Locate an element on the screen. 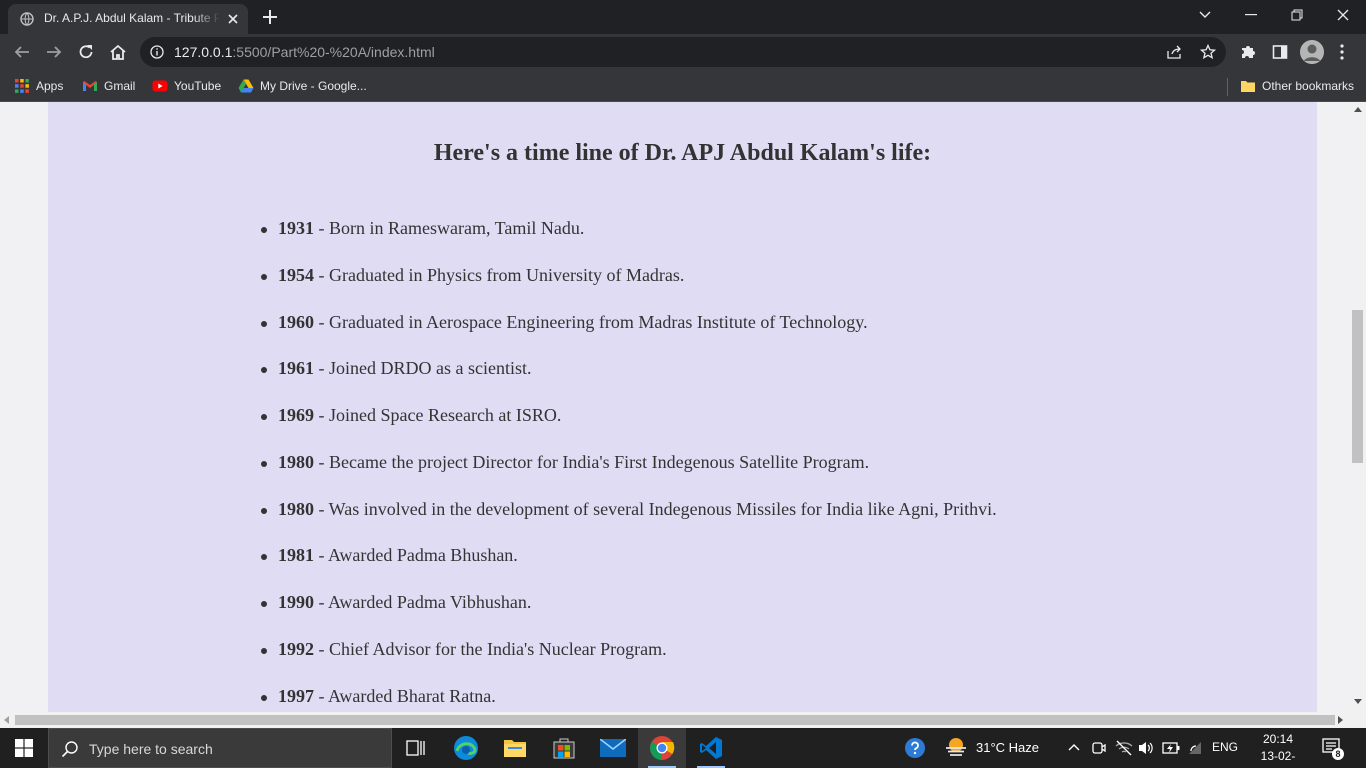 The width and height of the screenshot is (1366, 768). search-placeholder: Type here to search is located at coordinates (151, 749).